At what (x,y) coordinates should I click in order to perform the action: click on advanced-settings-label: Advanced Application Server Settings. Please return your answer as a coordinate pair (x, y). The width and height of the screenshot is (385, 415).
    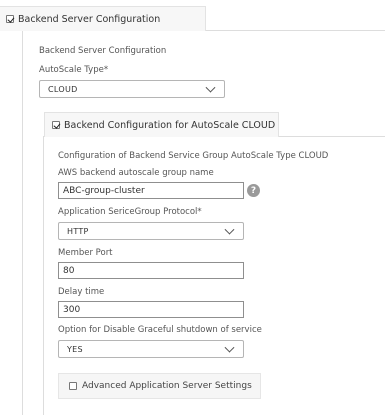
    Looking at the image, I should click on (167, 386).